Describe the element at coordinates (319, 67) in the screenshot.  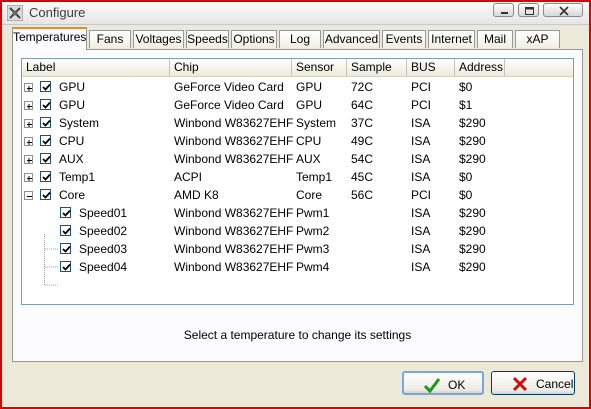
I see `column-header-sensor: Sensor` at that location.